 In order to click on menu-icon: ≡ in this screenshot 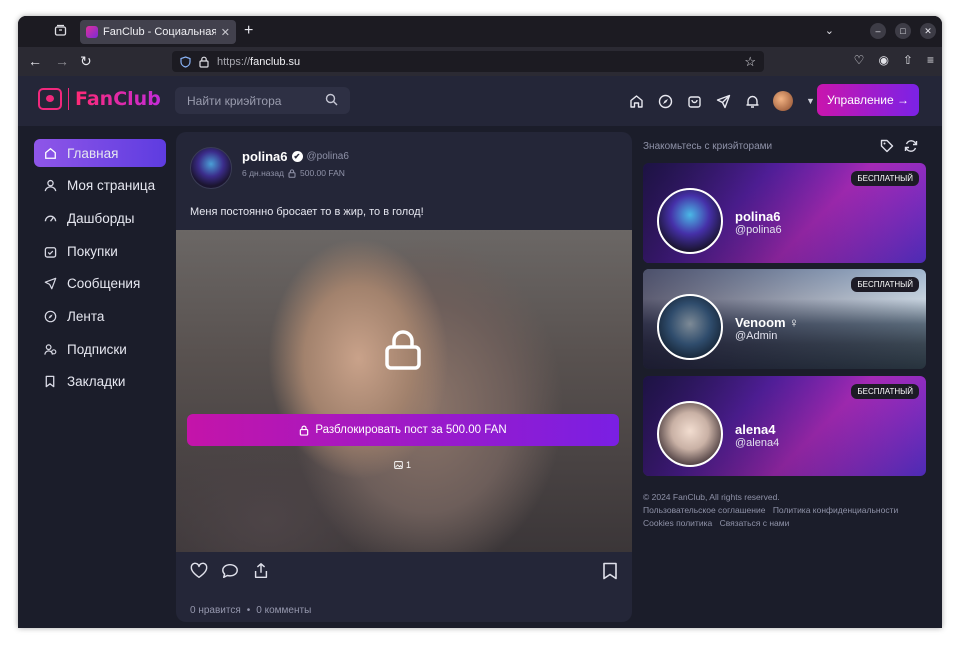, I will do `click(930, 60)`.